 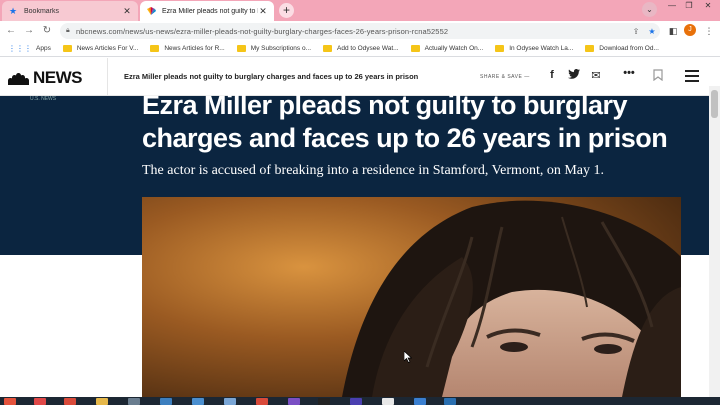 I want to click on close-window-icon: ✕, so click(x=708, y=7).